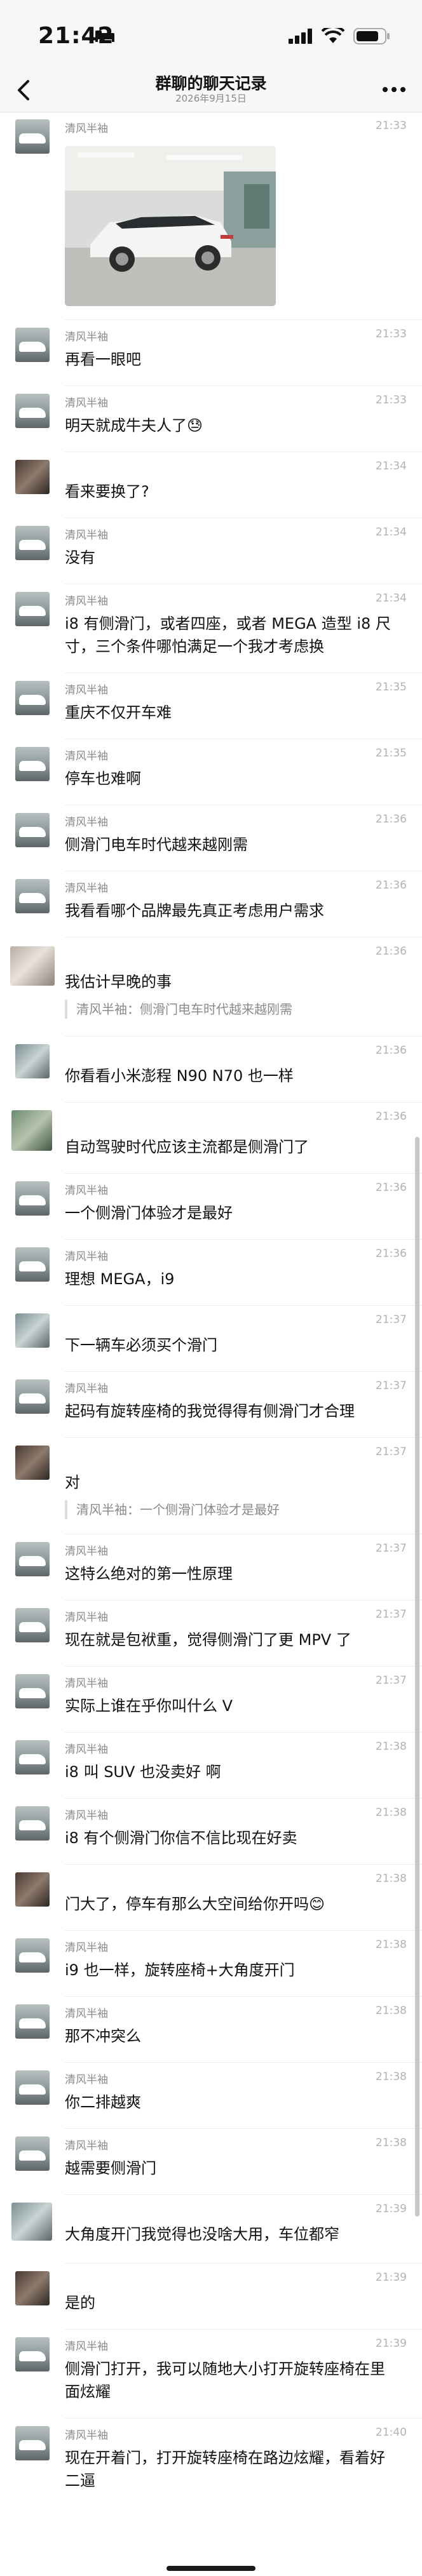  I want to click on message-text: 理想 MEGA，i9, so click(120, 1279).